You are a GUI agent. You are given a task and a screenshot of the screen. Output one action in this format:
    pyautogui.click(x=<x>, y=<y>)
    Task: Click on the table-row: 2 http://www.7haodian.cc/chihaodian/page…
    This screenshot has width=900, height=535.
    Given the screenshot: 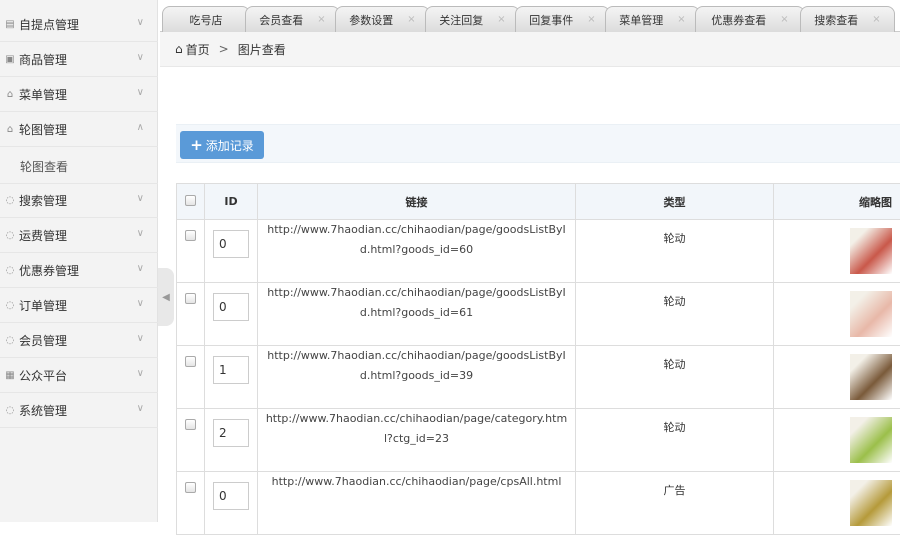 What is the action you would take?
    pyautogui.click(x=538, y=440)
    